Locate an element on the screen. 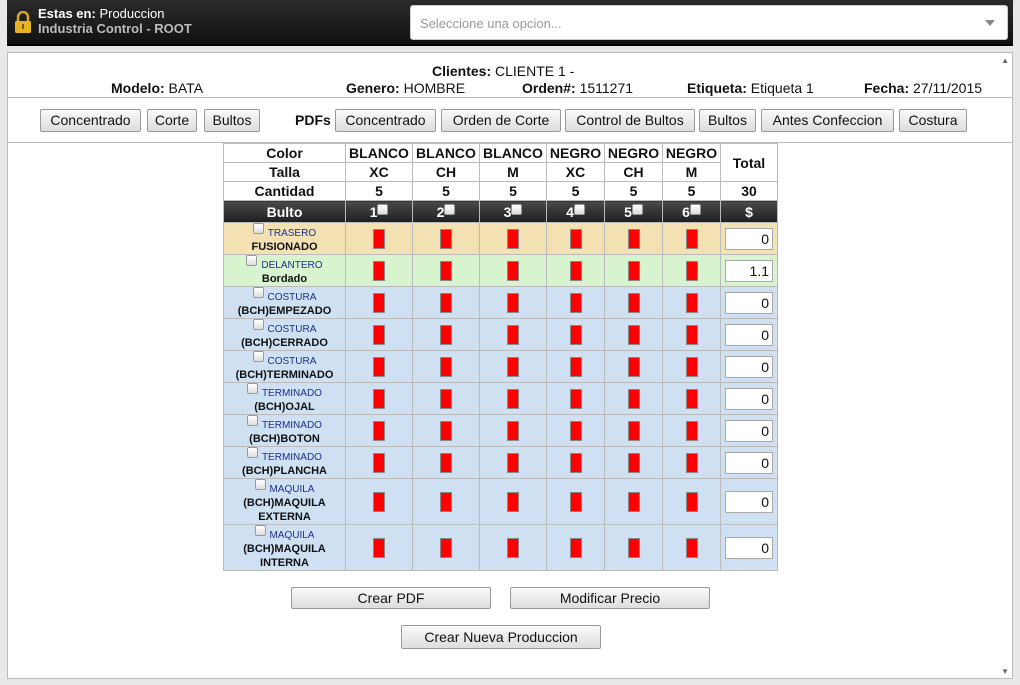  pdf-costura-button: Costura is located at coordinates (933, 120).